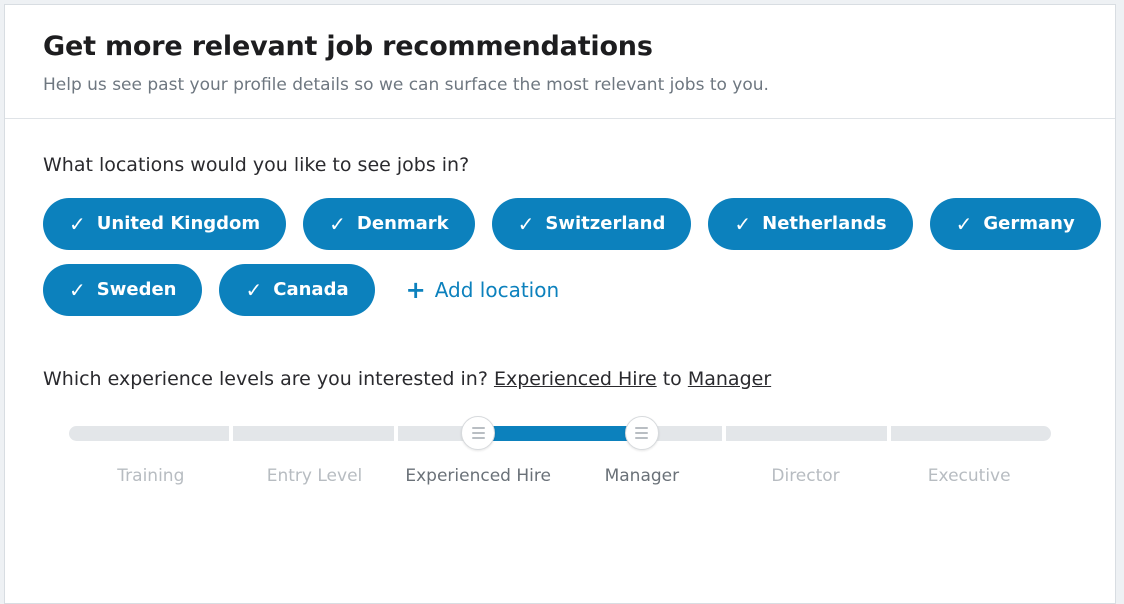  I want to click on slider-tick-label: Entry Level, so click(315, 476).